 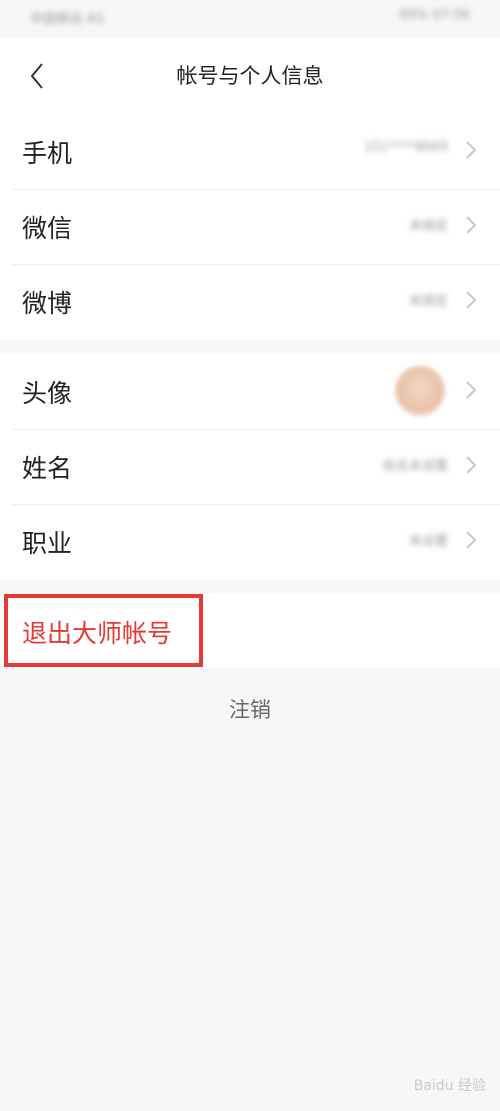 What do you see at coordinates (47, 303) in the screenshot?
I see `row-label: 微博` at bounding box center [47, 303].